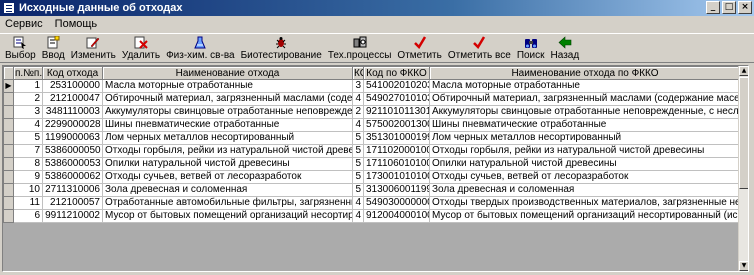 This screenshot has width=754, height=275. I want to click on maximize-button: □, so click(729, 7).